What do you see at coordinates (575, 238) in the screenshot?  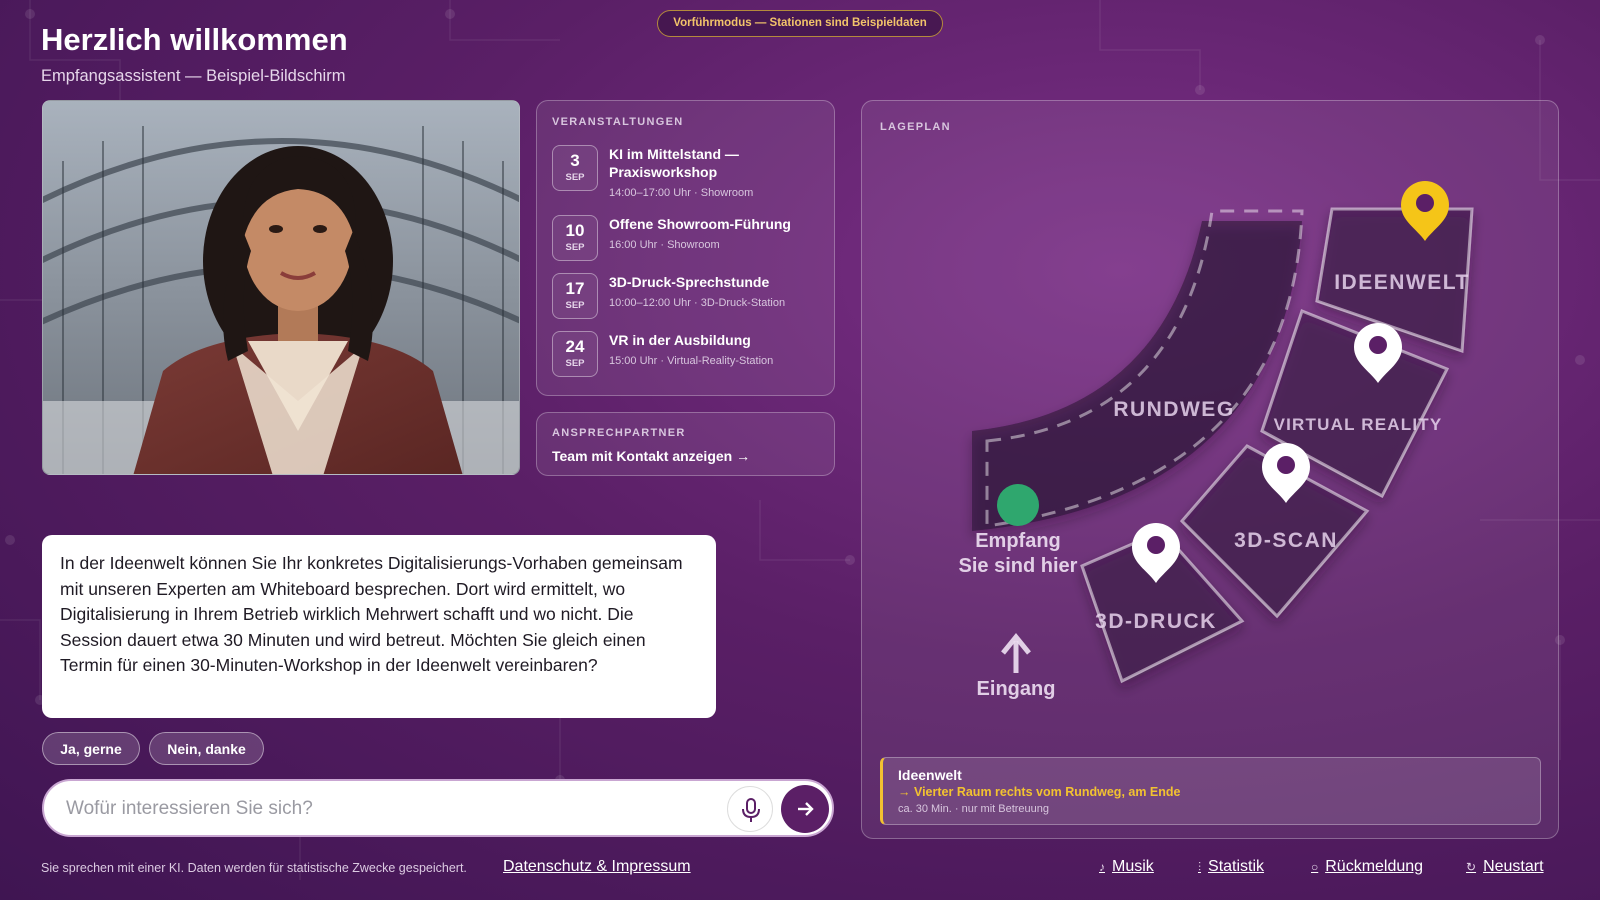 I see `event-date: 10 SEP` at bounding box center [575, 238].